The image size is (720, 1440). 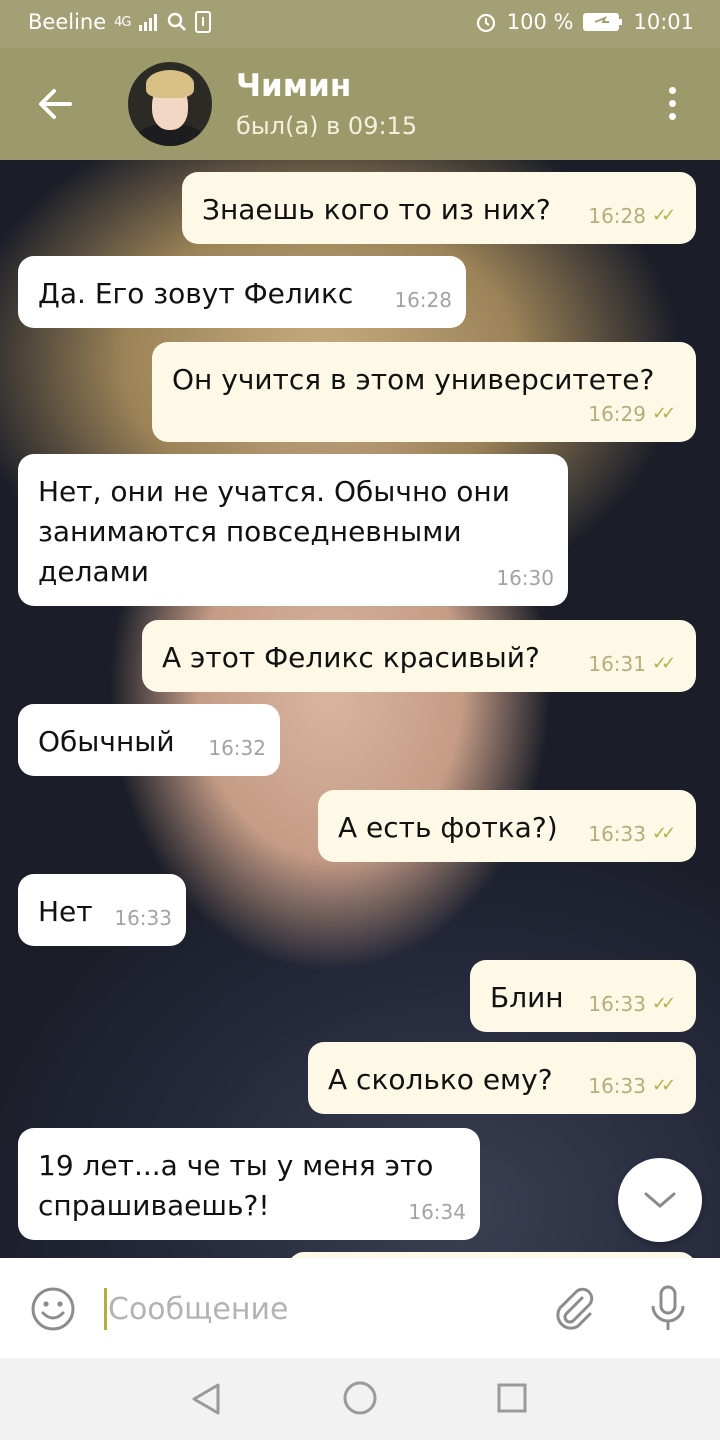 I want to click on status-bar: Beeline 4G 100 % 10:01, so click(x=360, y=24).